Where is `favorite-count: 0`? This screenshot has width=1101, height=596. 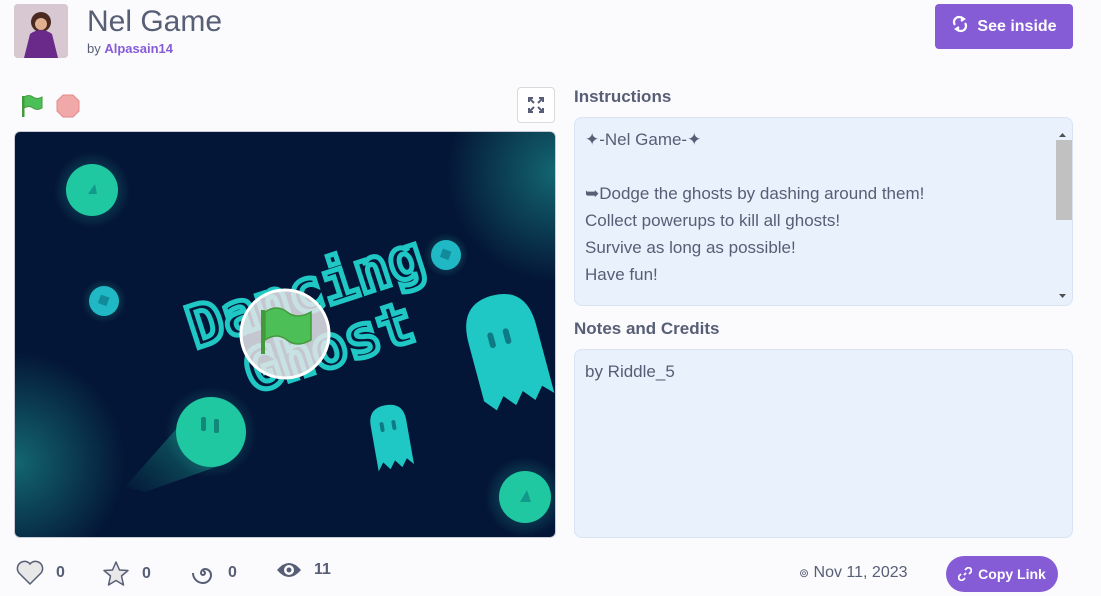 favorite-count: 0 is located at coordinates (146, 573).